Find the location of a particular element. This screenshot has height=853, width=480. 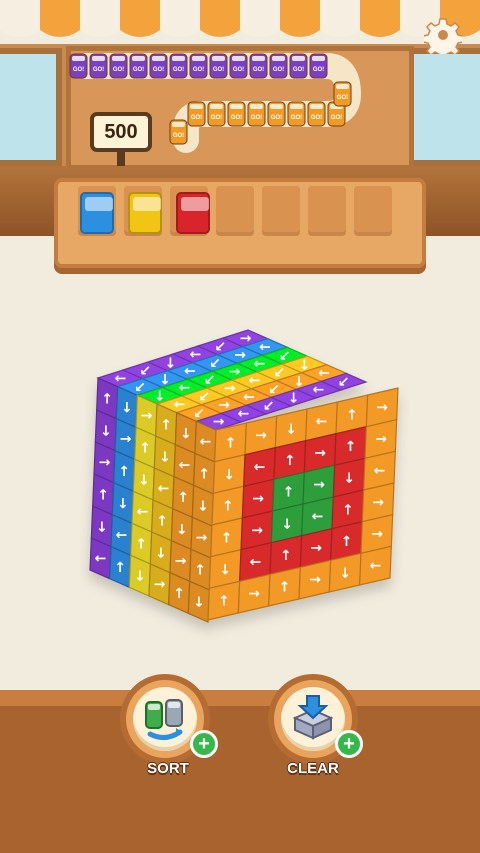

shop-window-right is located at coordinates (444, 107).